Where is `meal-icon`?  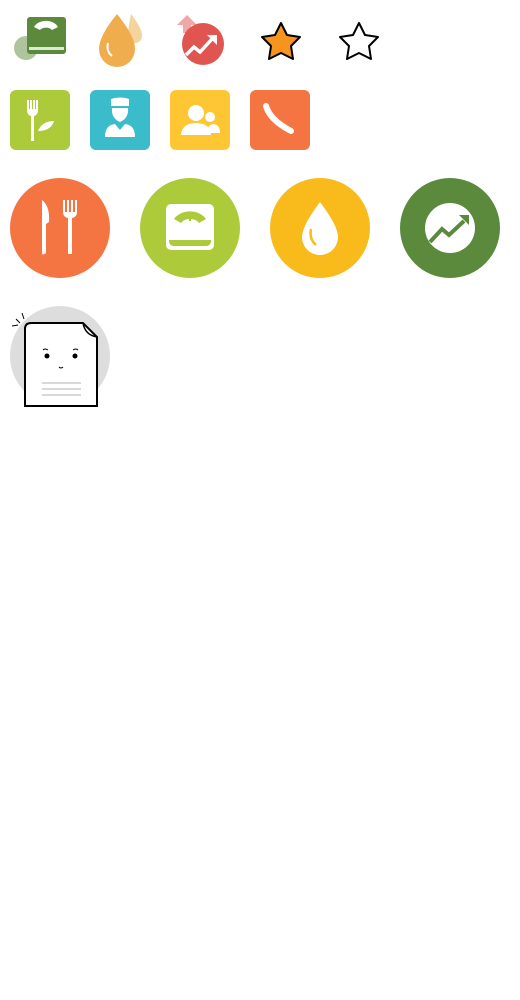 meal-icon is located at coordinates (60, 228).